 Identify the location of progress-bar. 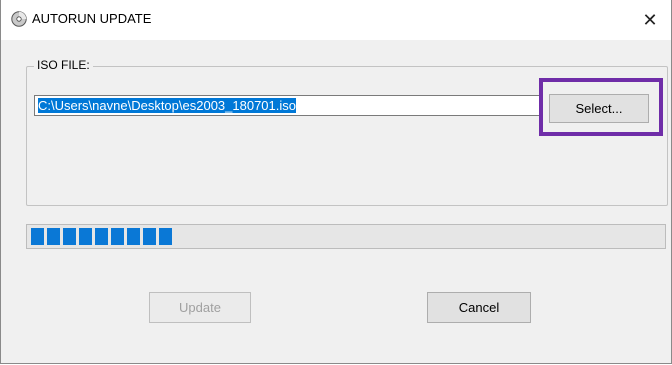
(346, 236).